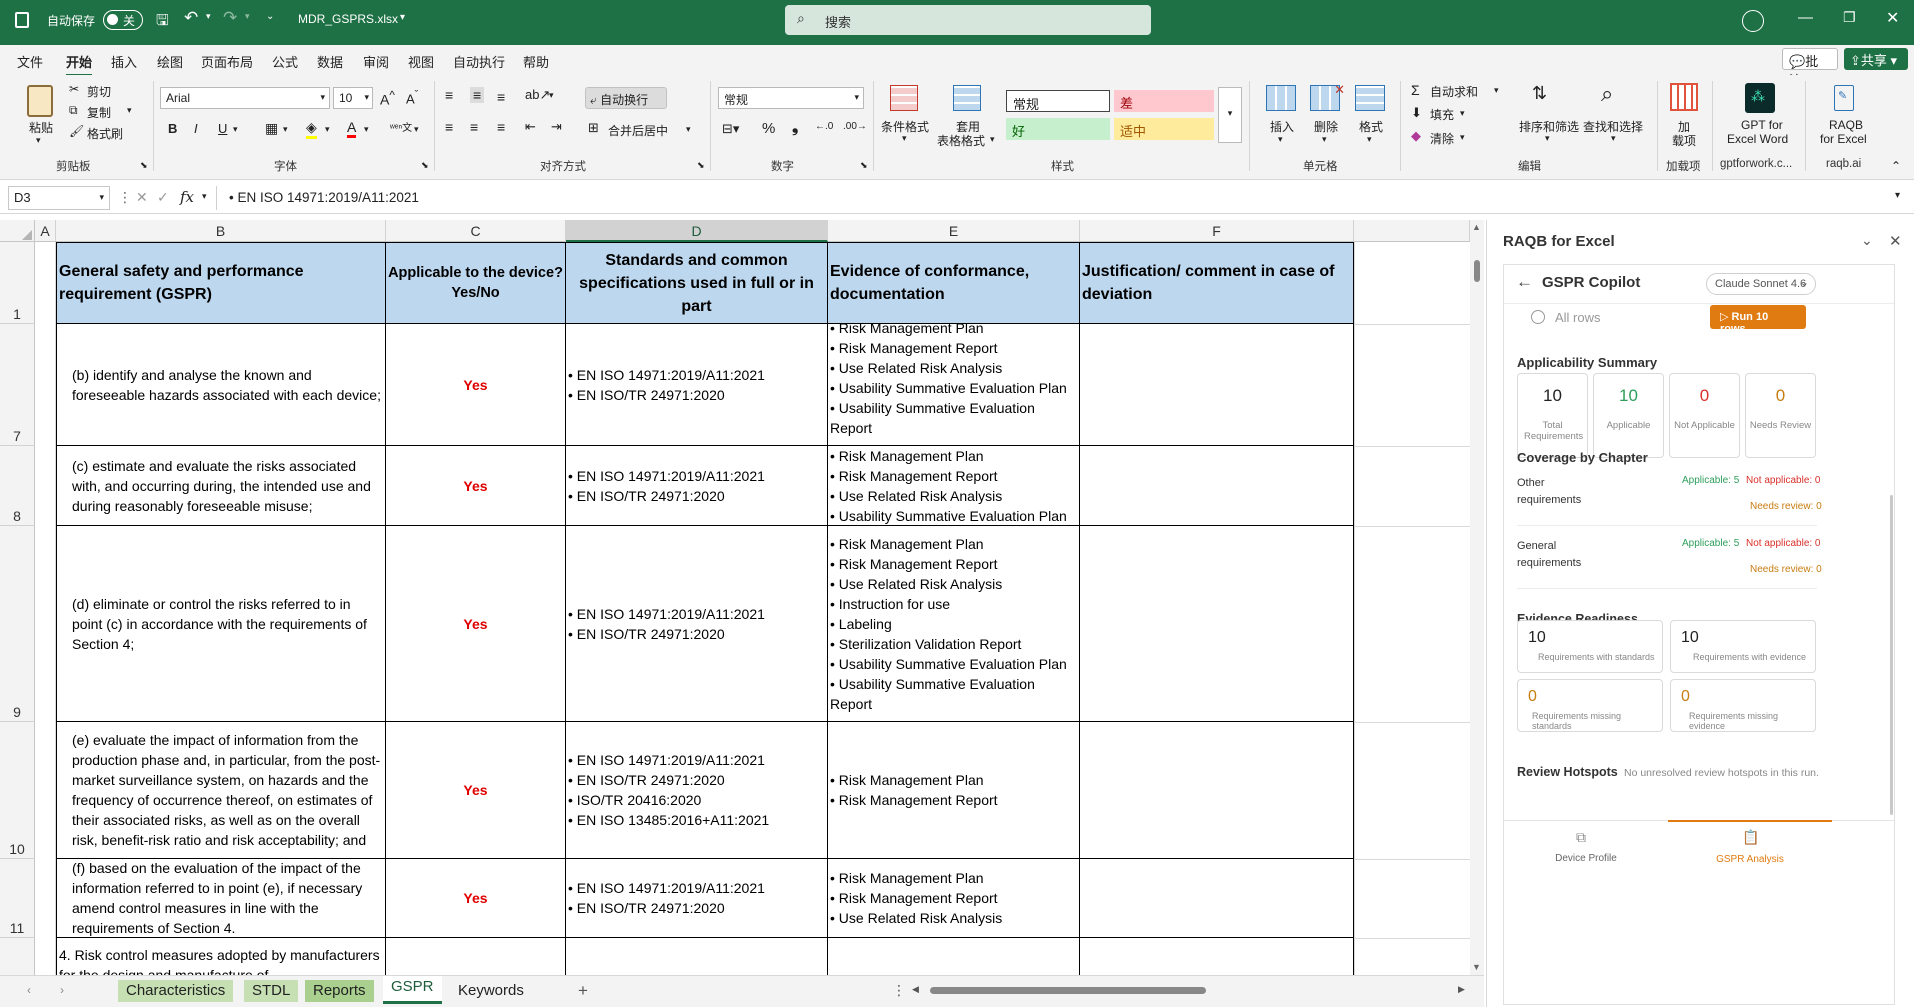 This screenshot has height=1007, width=1914. I want to click on gpt-line1: GPT for, so click(1762, 125).